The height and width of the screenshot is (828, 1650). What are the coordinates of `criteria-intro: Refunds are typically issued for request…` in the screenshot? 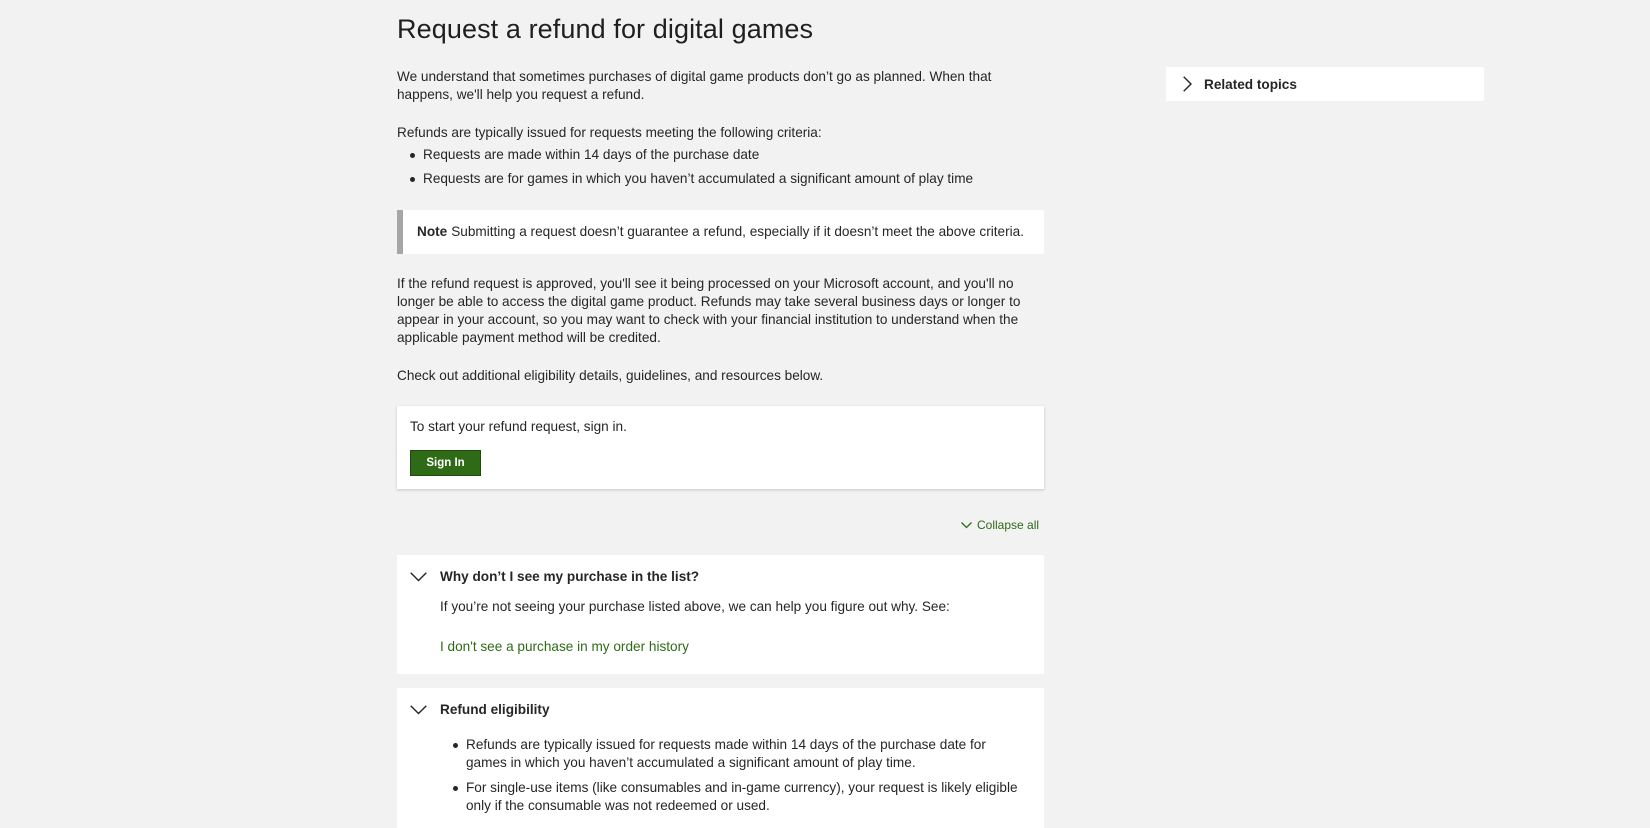 It's located at (609, 132).